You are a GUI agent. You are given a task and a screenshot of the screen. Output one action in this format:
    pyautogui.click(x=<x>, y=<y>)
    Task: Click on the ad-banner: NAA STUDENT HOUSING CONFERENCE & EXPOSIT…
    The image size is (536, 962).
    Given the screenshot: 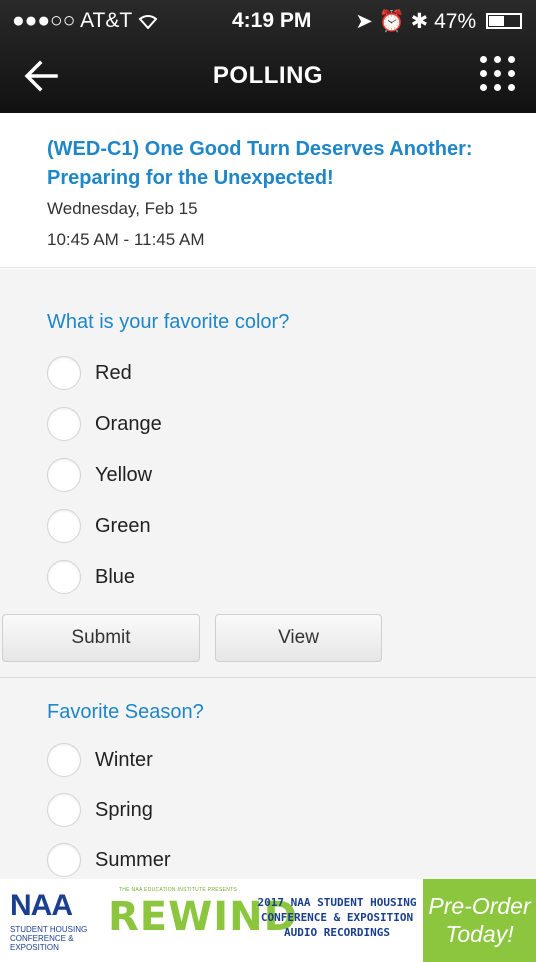 What is the action you would take?
    pyautogui.click(x=268, y=920)
    